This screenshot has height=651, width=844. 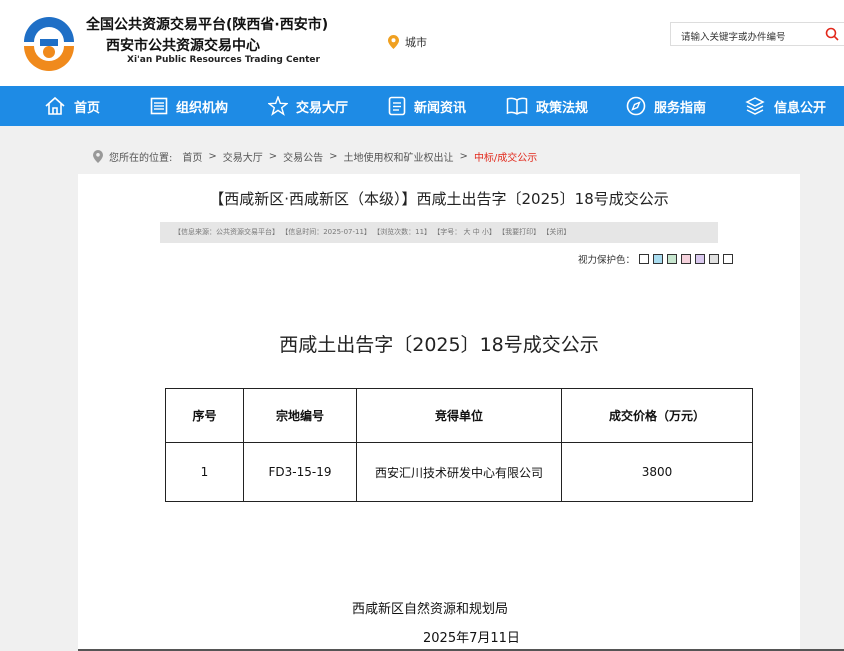 I want to click on table-header-row: 序号 宗地编号 竞得单位 成交价格（万元）, so click(x=459, y=415).